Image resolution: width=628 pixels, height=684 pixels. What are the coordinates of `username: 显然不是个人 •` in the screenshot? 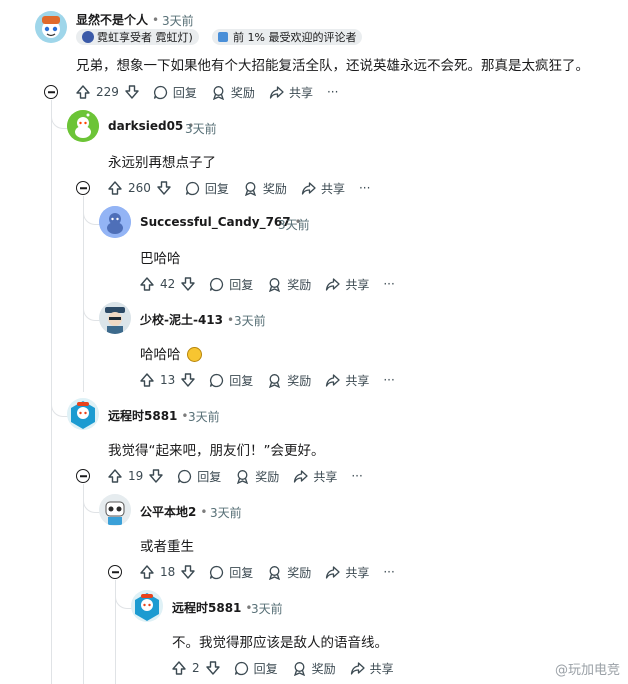 It's located at (119, 19).